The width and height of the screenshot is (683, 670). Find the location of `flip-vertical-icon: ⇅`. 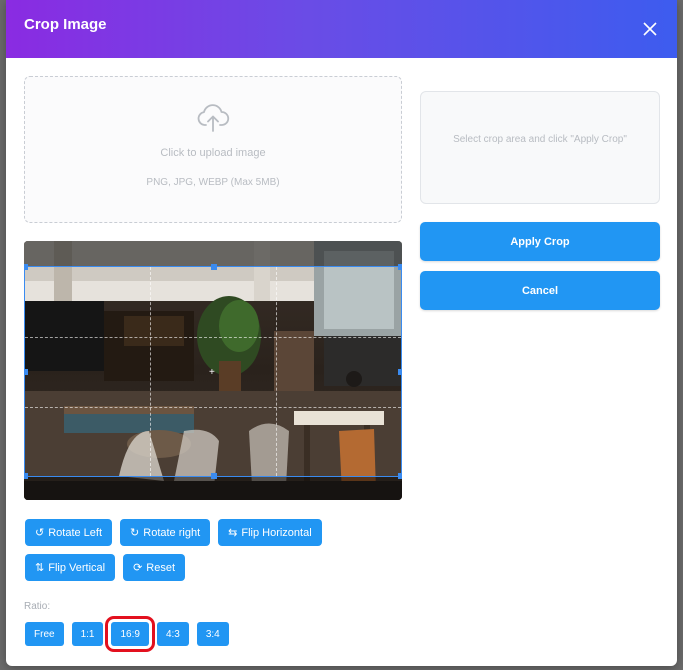

flip-vertical-icon: ⇅ is located at coordinates (40, 568).